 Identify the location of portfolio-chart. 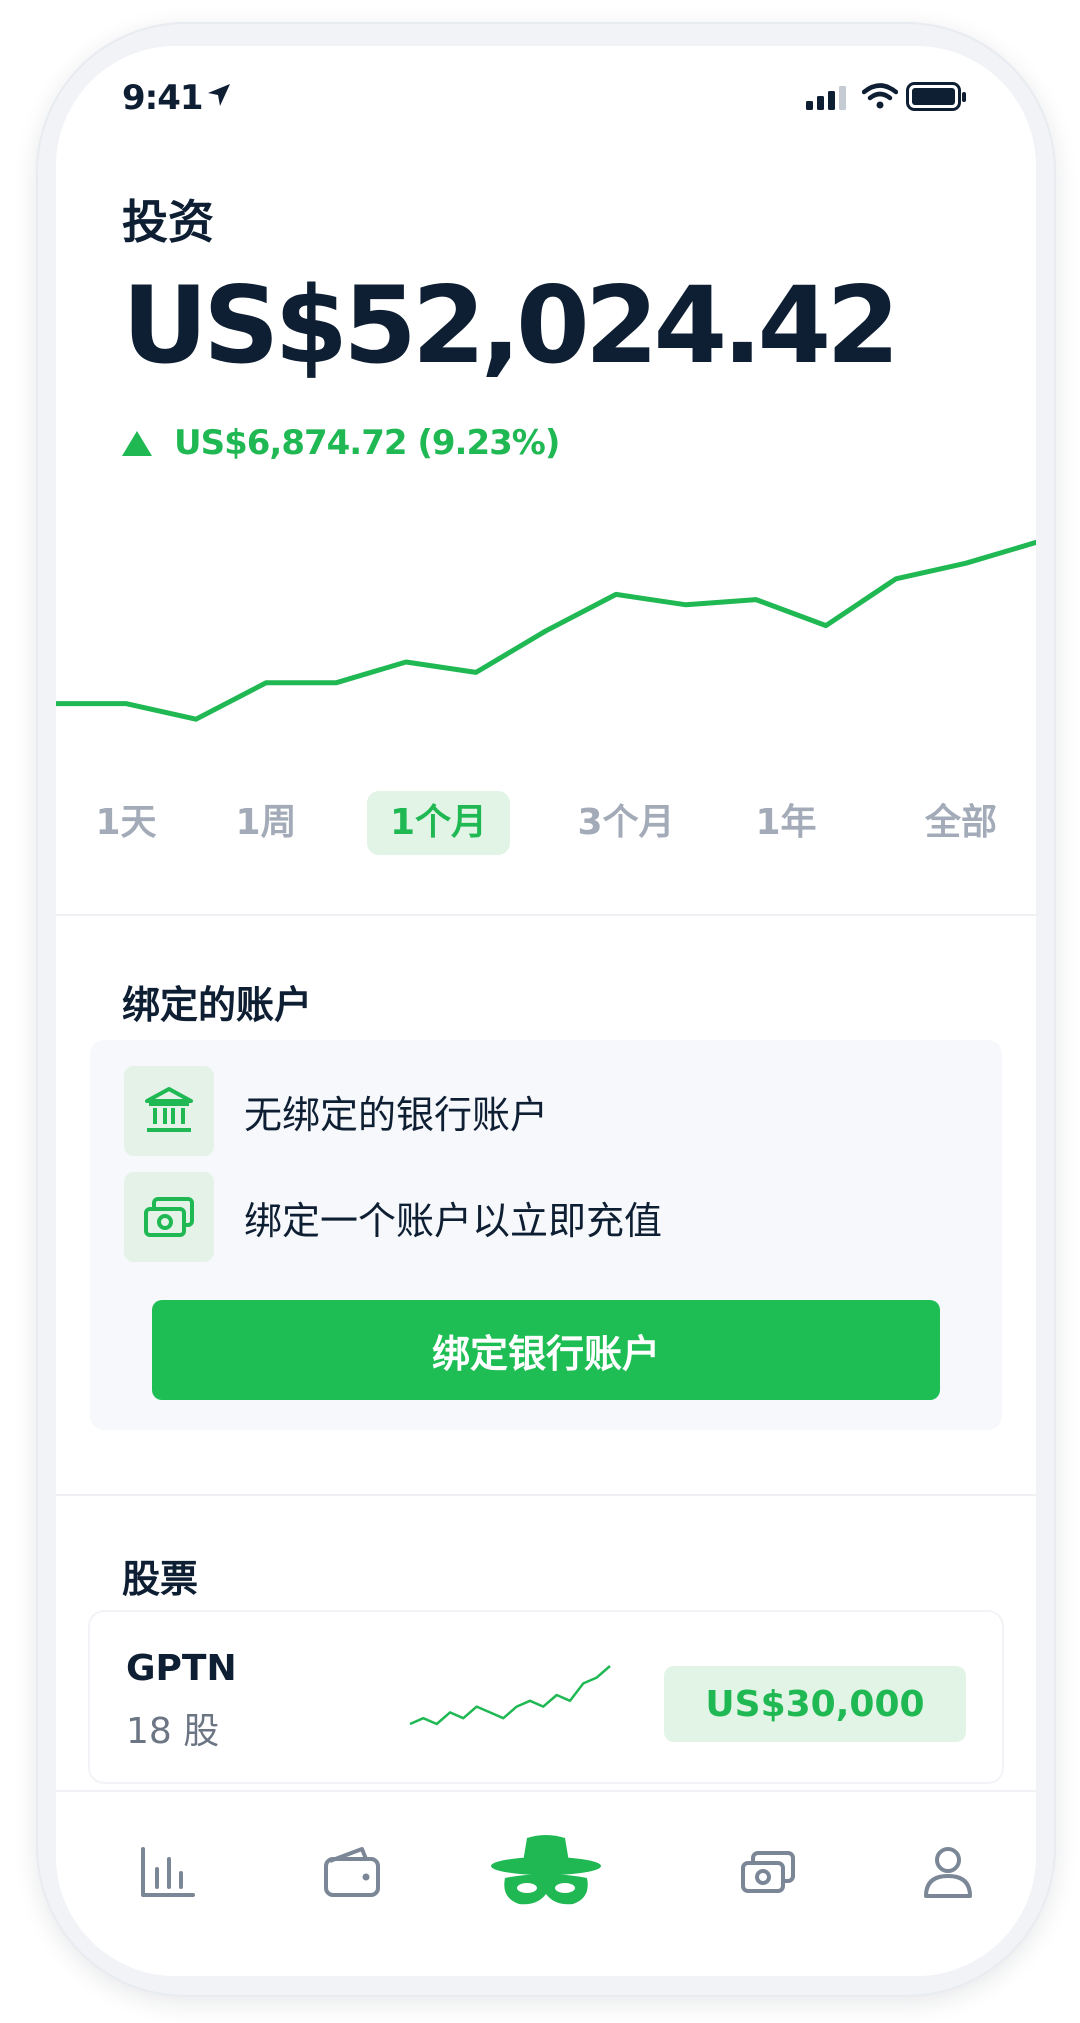
(546, 630).